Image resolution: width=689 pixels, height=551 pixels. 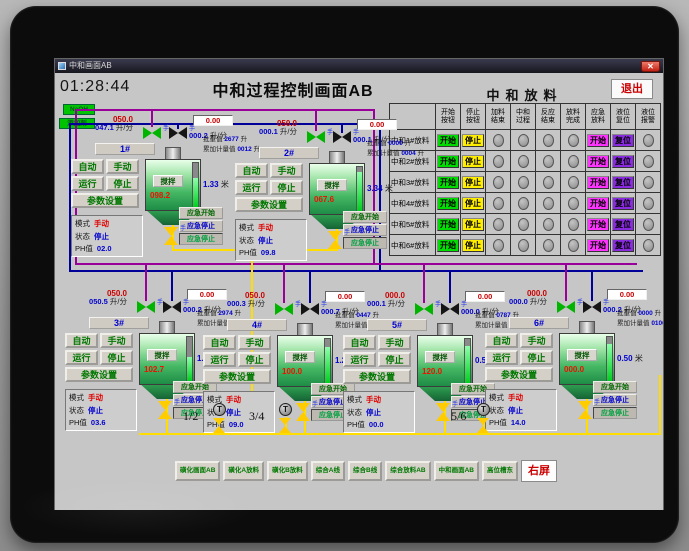 I want to click on exit-button: 退出, so click(x=632, y=89).